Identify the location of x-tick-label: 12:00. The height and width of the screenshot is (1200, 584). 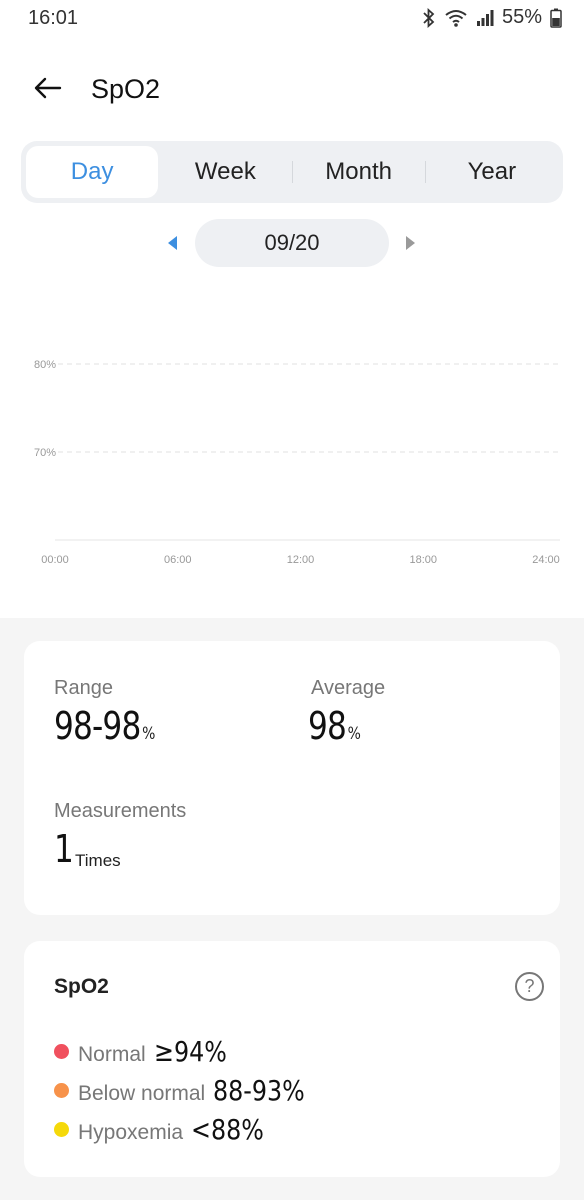
(301, 560).